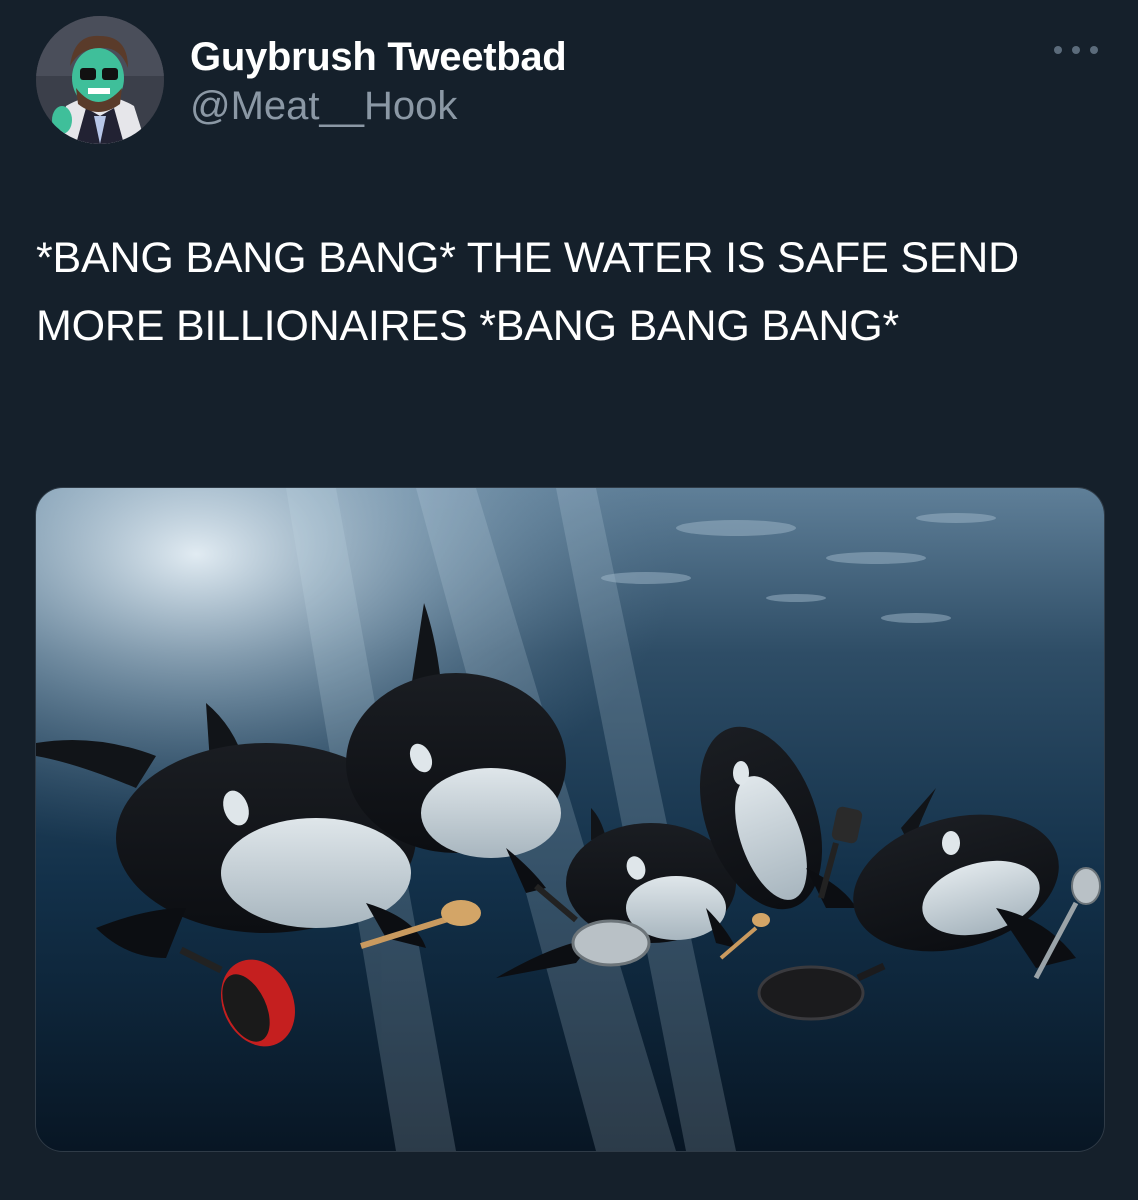 This screenshot has height=1200, width=1138. Describe the element at coordinates (378, 106) in the screenshot. I see `author-handle: @Meat__Hook` at that location.